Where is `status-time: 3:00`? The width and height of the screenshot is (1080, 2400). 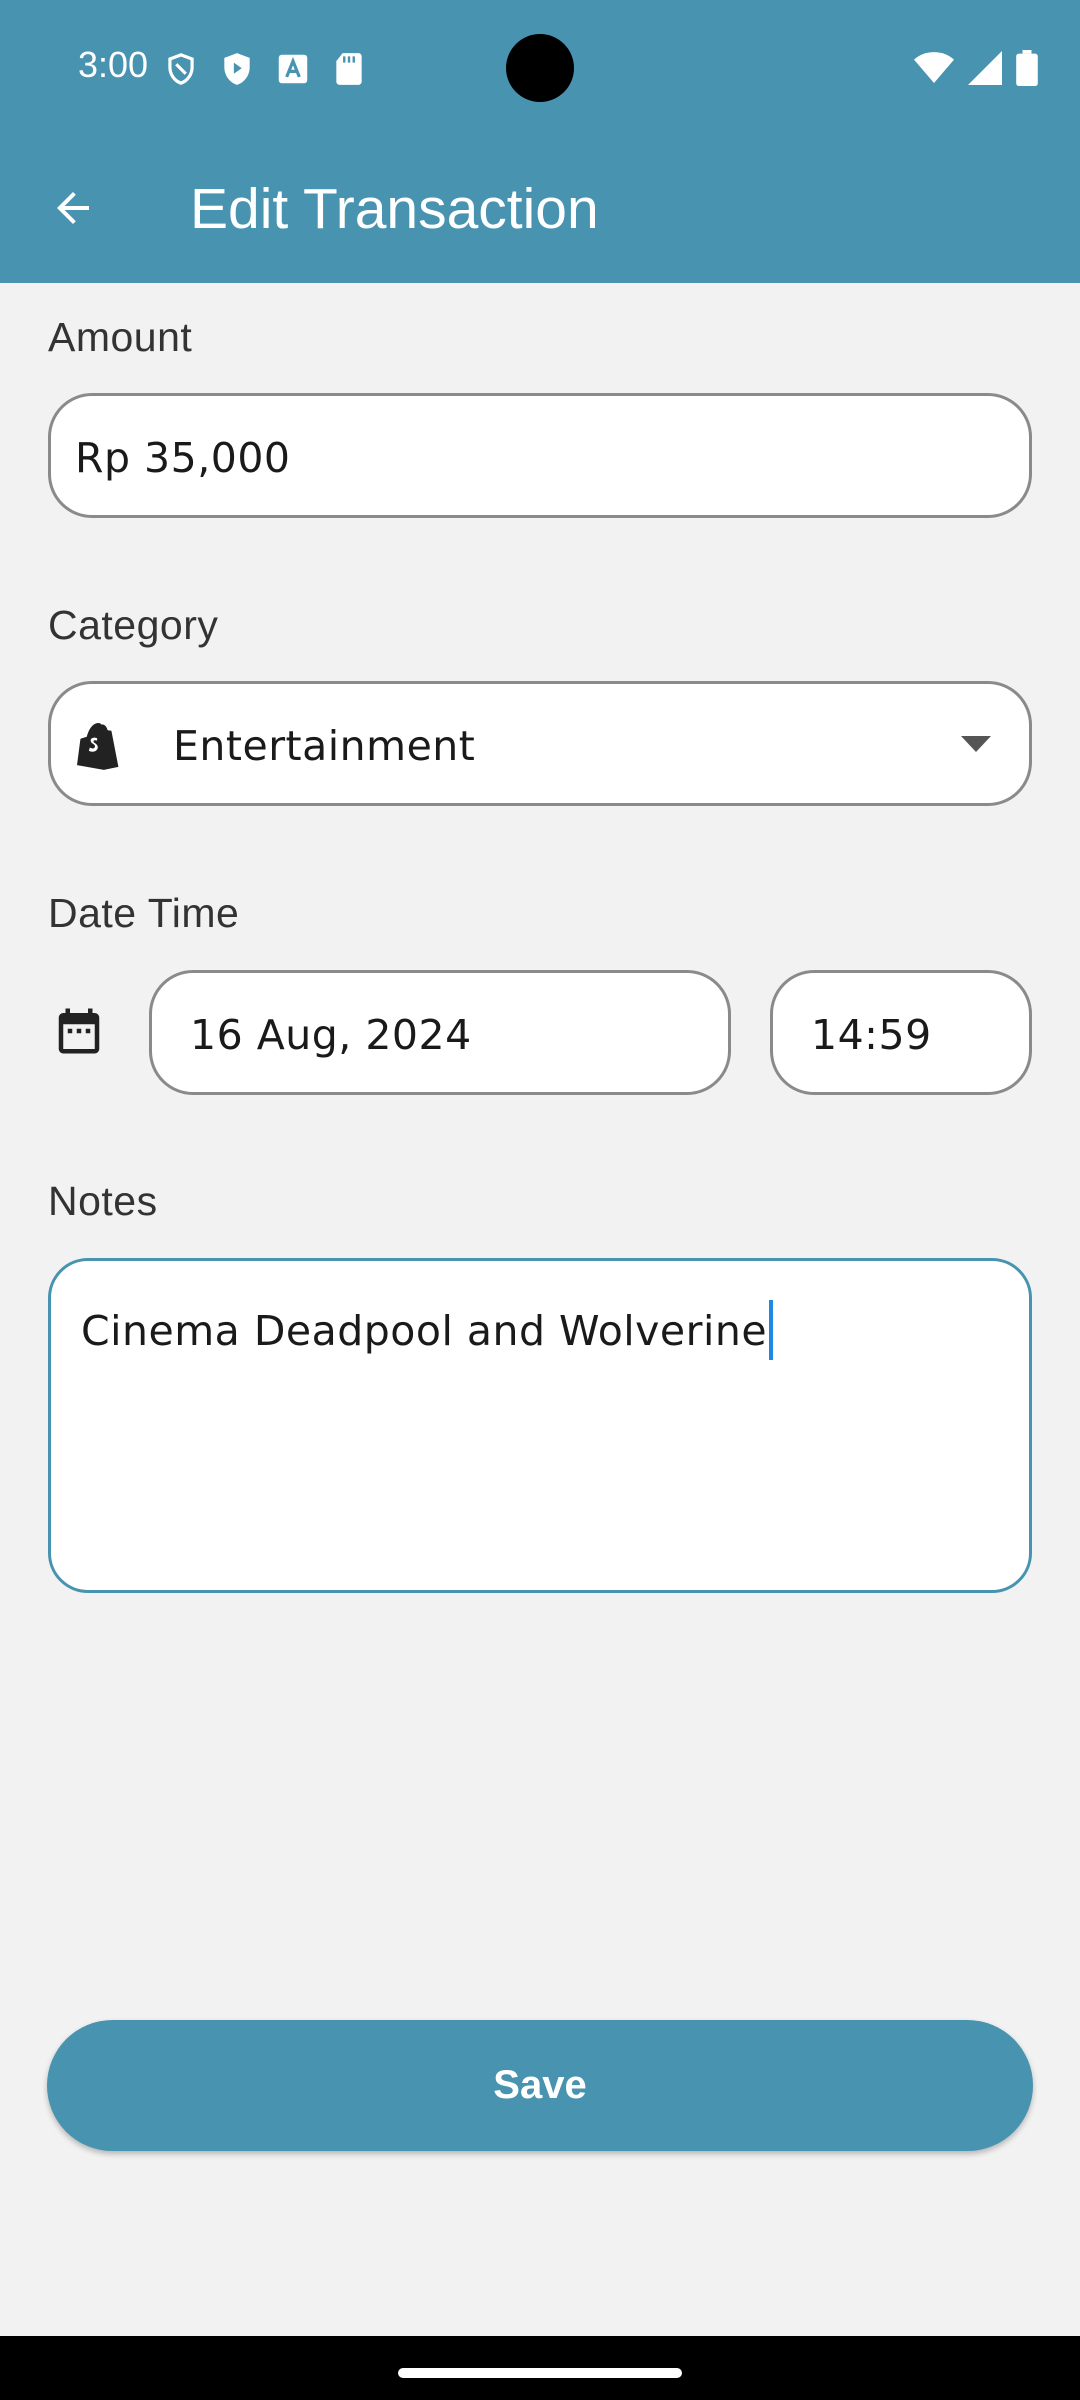
status-time: 3:00 is located at coordinates (113, 64).